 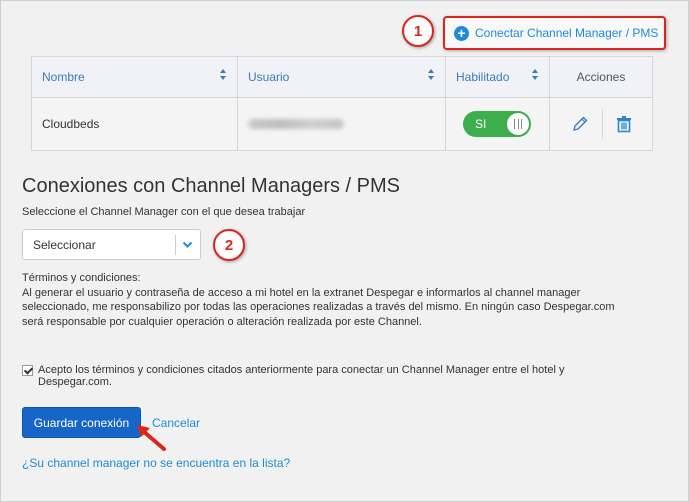 I want to click on select-divider, so click(x=175, y=245).